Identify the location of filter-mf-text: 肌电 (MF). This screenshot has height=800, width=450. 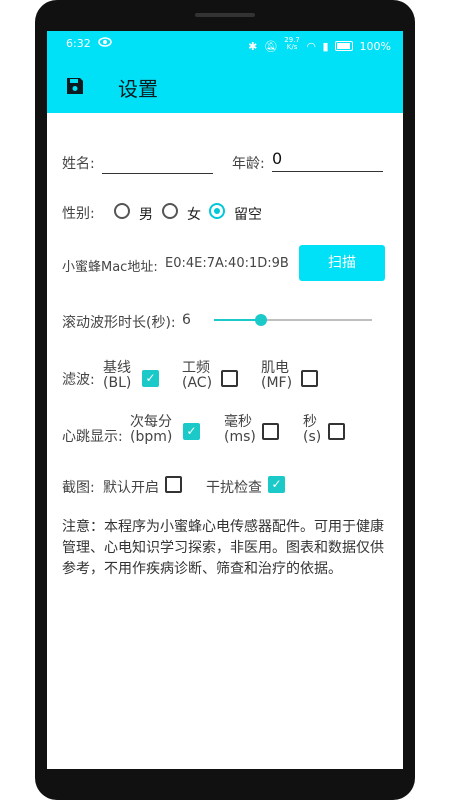
(276, 376).